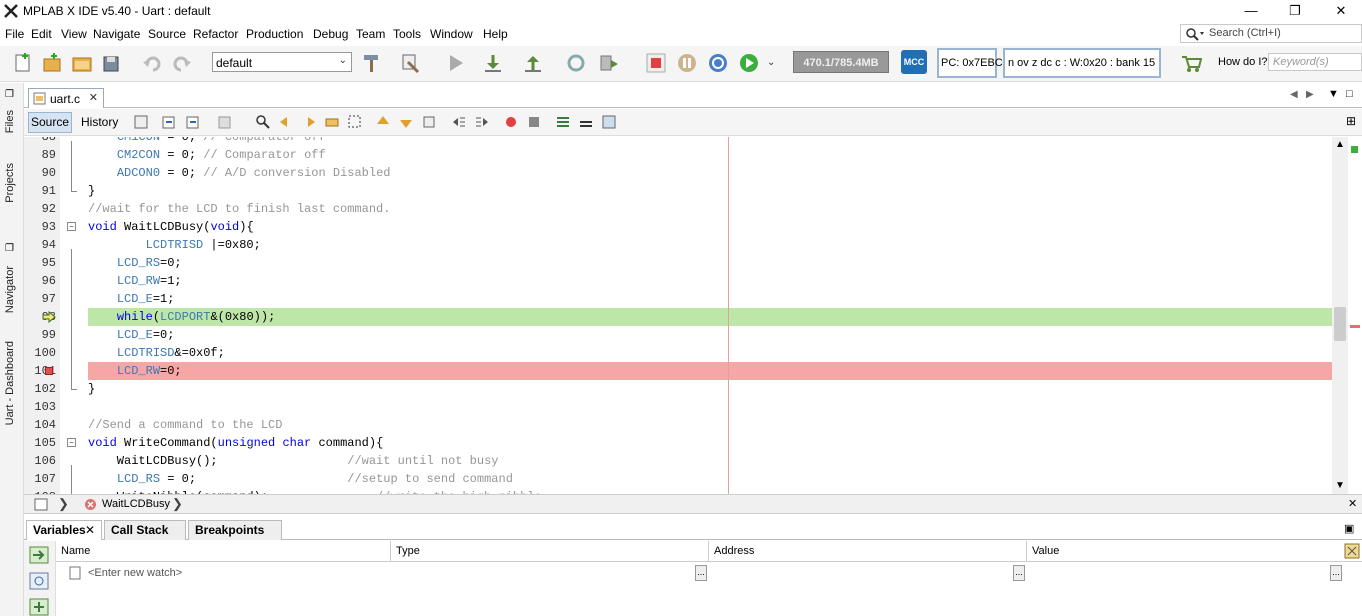  What do you see at coordinates (40, 209) in the screenshot?
I see `line-number: 92` at bounding box center [40, 209].